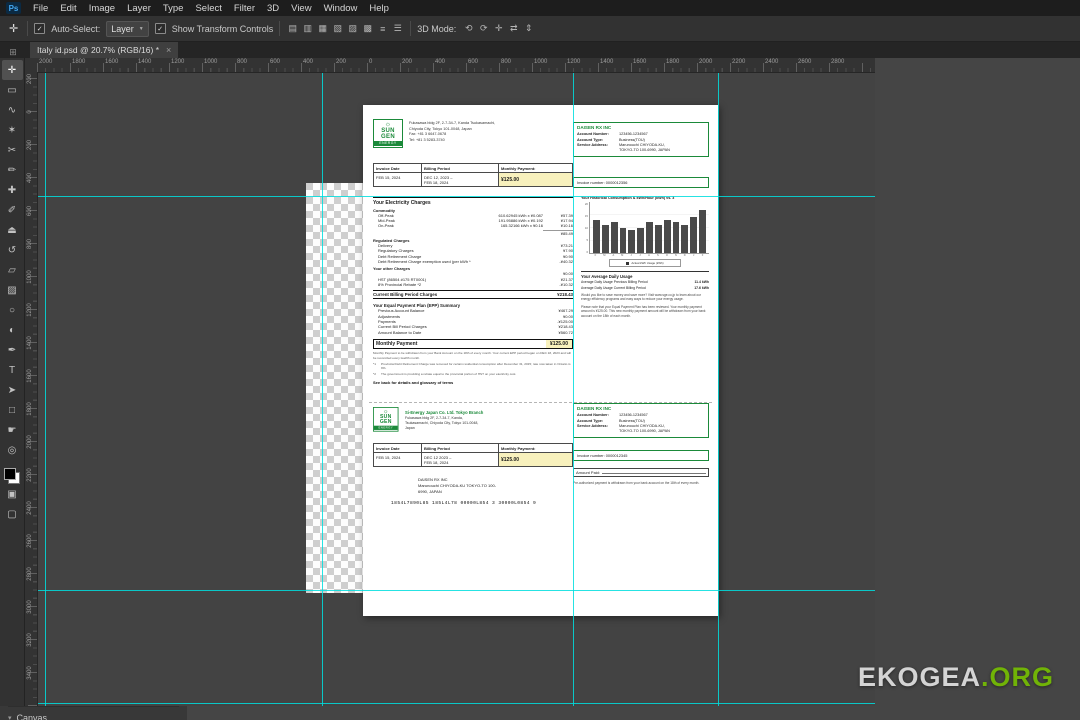 This screenshot has height=720, width=1080. What do you see at coordinates (12, 390) in the screenshot?
I see `path-selection-tool: ➤` at bounding box center [12, 390].